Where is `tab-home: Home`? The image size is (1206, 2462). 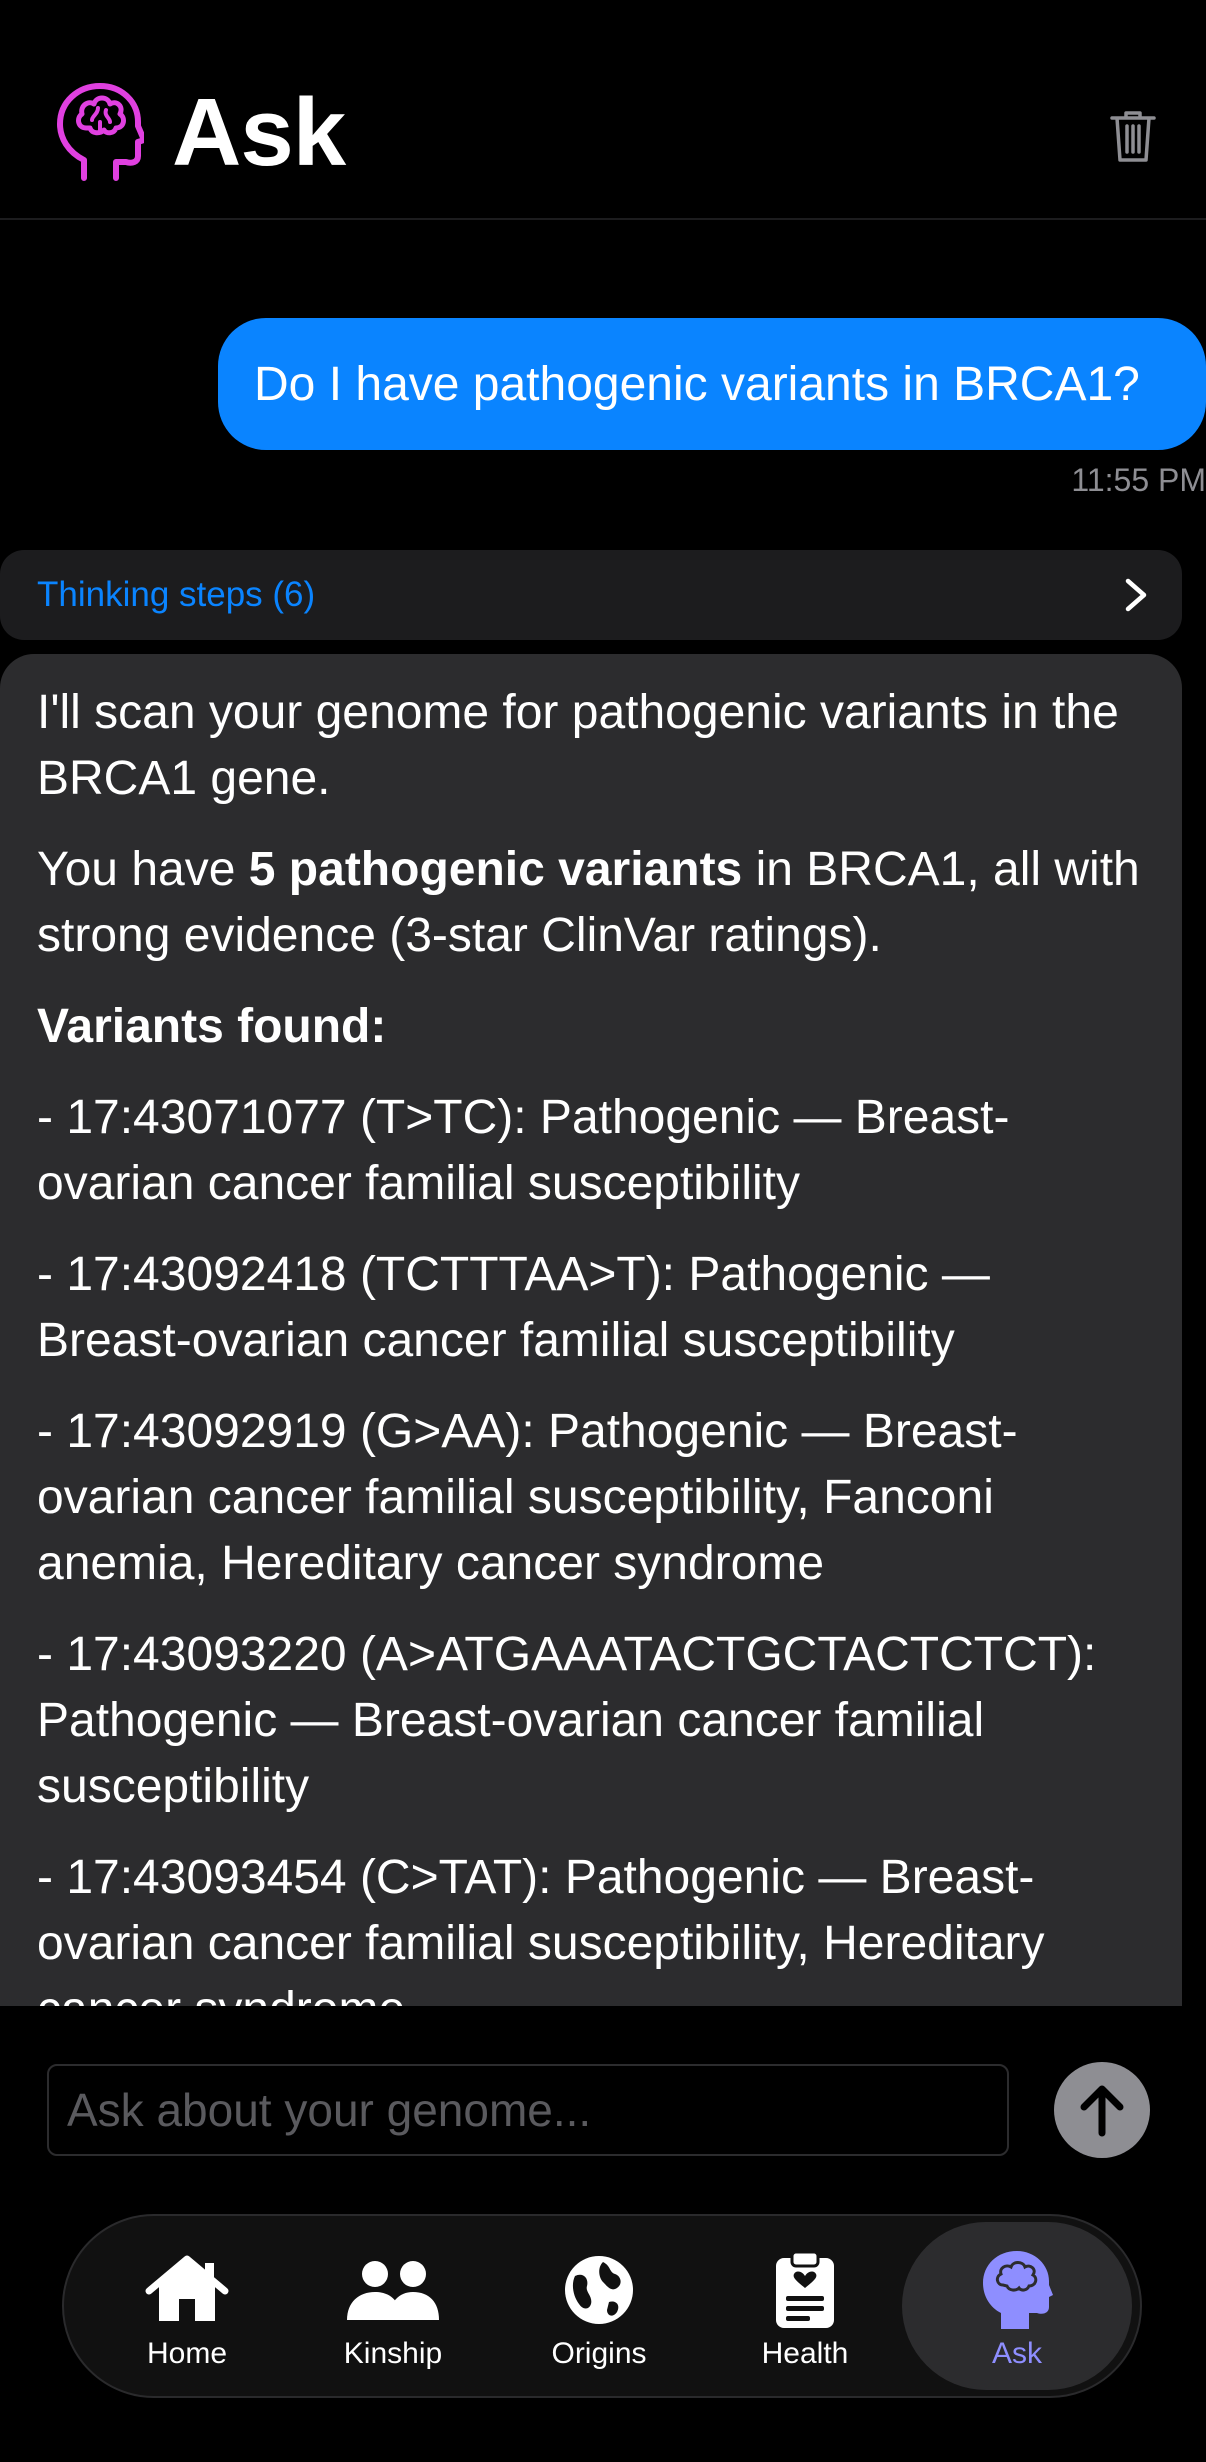 tab-home: Home is located at coordinates (187, 2306).